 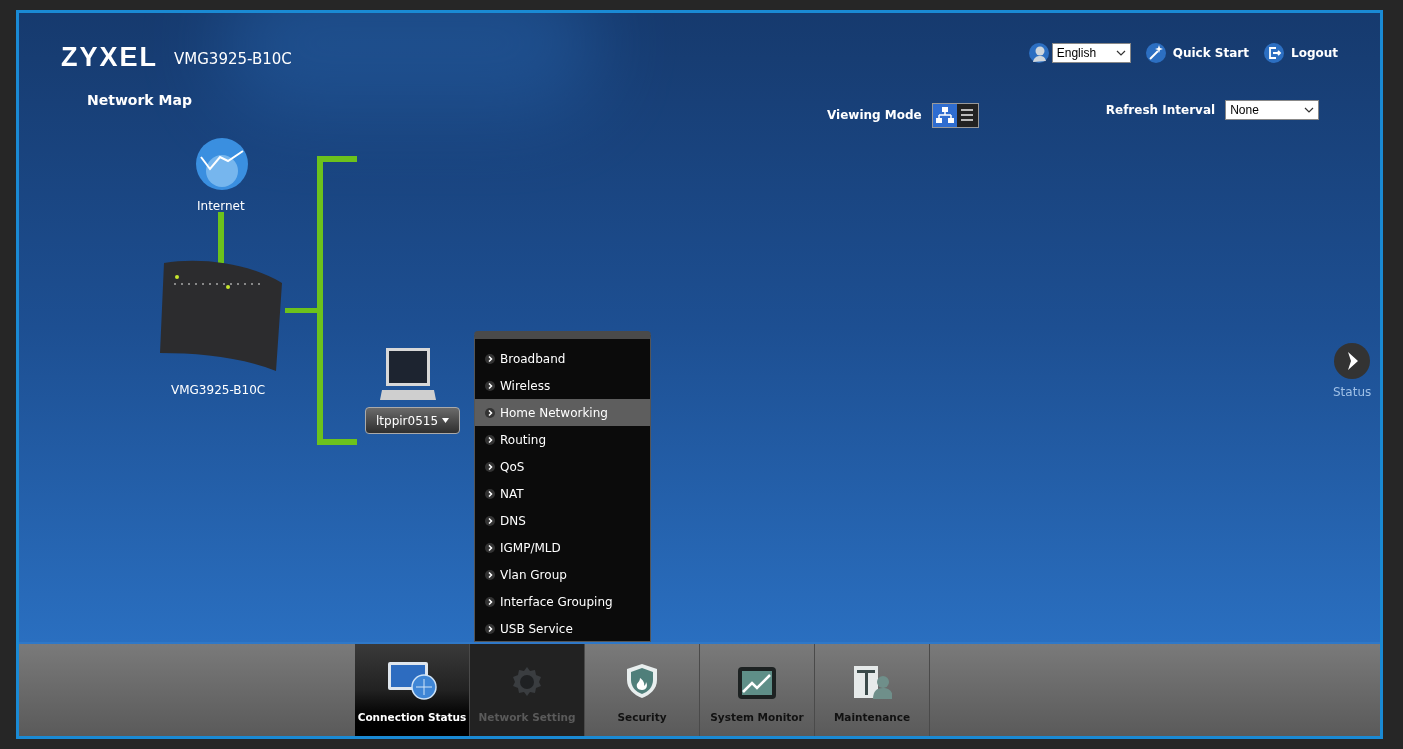 What do you see at coordinates (556, 602) in the screenshot?
I see `menu-item-label: Interface Grouping` at bounding box center [556, 602].